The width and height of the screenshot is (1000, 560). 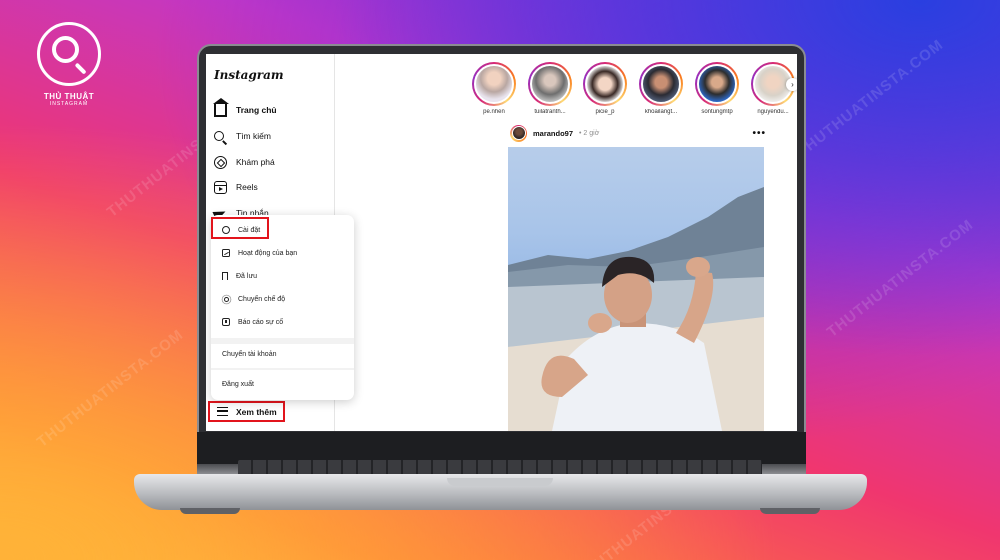 I want to click on reels-icon, so click(x=220, y=187).